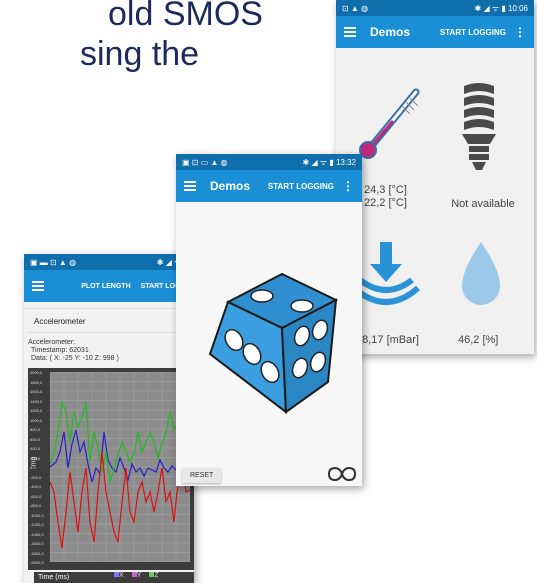 This screenshot has width=537, height=583. Describe the element at coordinates (385, 203) in the screenshot. I see `temperature-value-2: 22,2 [°C]` at that location.